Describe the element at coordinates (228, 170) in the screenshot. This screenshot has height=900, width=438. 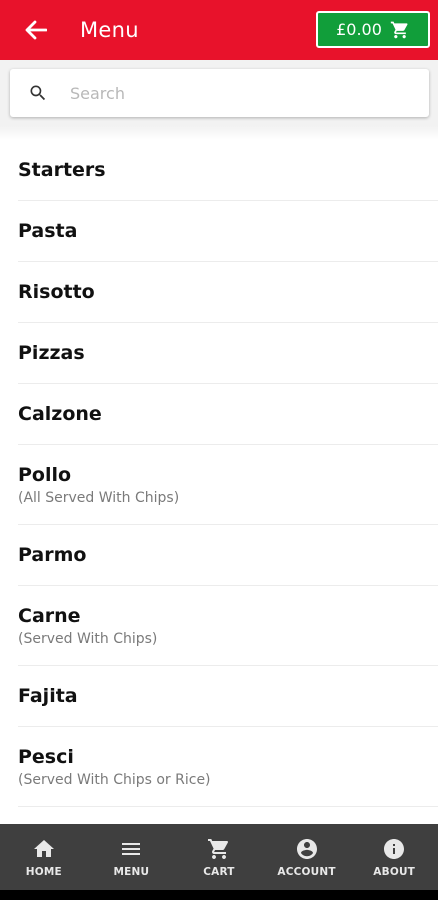
I see `category-starters: Starters` at that location.